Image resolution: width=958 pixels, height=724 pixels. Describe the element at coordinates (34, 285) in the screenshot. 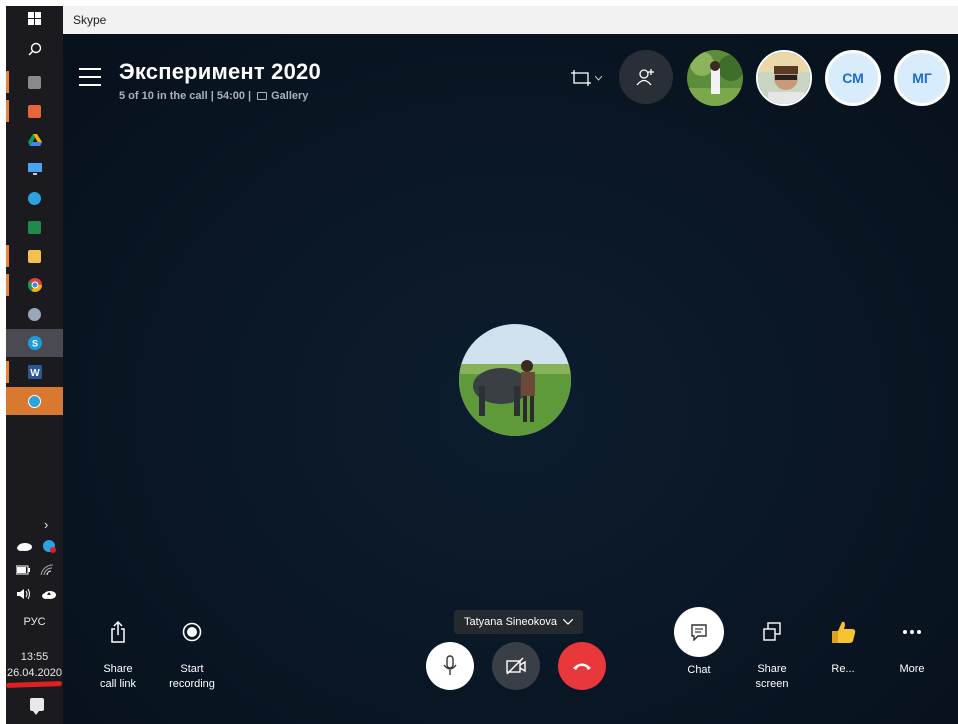

I see `chrome-icon` at that location.